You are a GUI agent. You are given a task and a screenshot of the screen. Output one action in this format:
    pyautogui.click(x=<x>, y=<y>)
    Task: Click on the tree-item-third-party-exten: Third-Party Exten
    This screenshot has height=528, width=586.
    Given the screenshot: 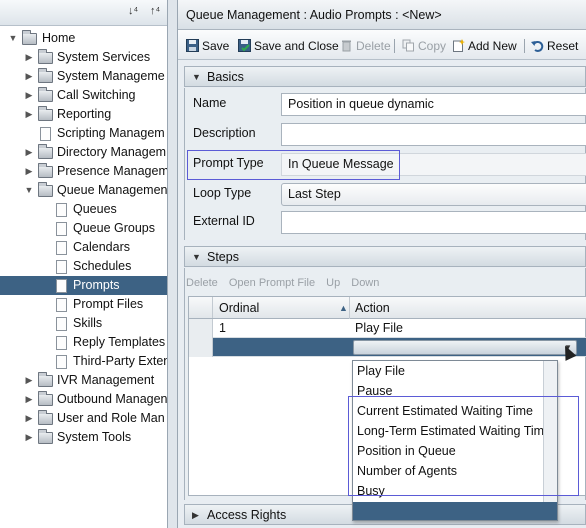 What is the action you would take?
    pyautogui.click(x=83, y=361)
    